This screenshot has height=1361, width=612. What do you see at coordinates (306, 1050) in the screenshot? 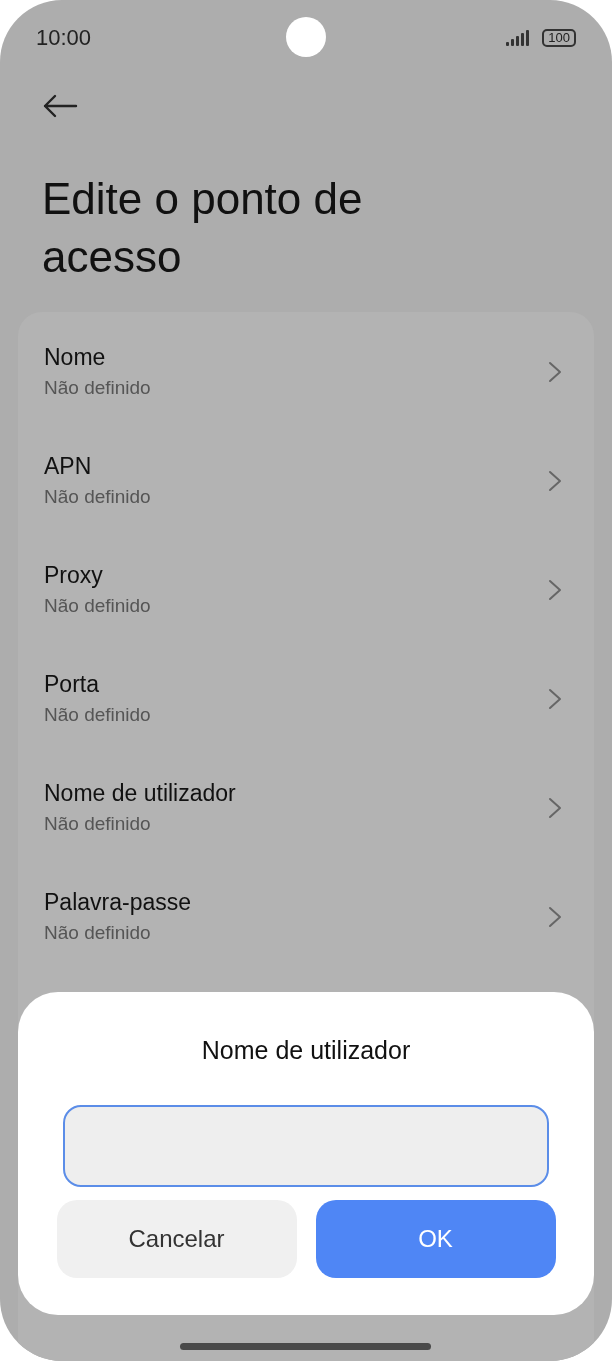
I see `dialog-title: Nome de utilizador` at bounding box center [306, 1050].